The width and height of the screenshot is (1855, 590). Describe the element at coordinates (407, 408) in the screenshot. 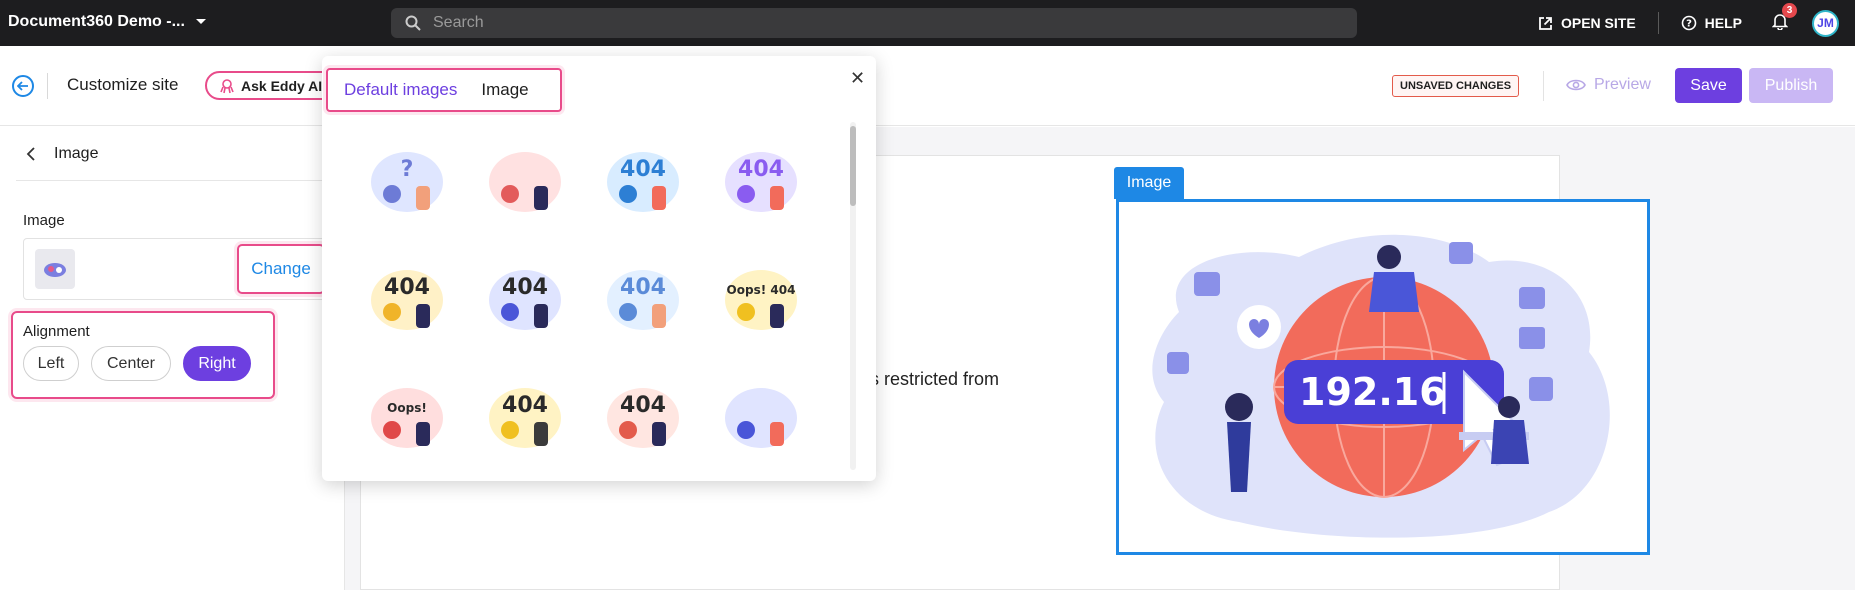

I see `thumbnail-text: Oops!` at that location.